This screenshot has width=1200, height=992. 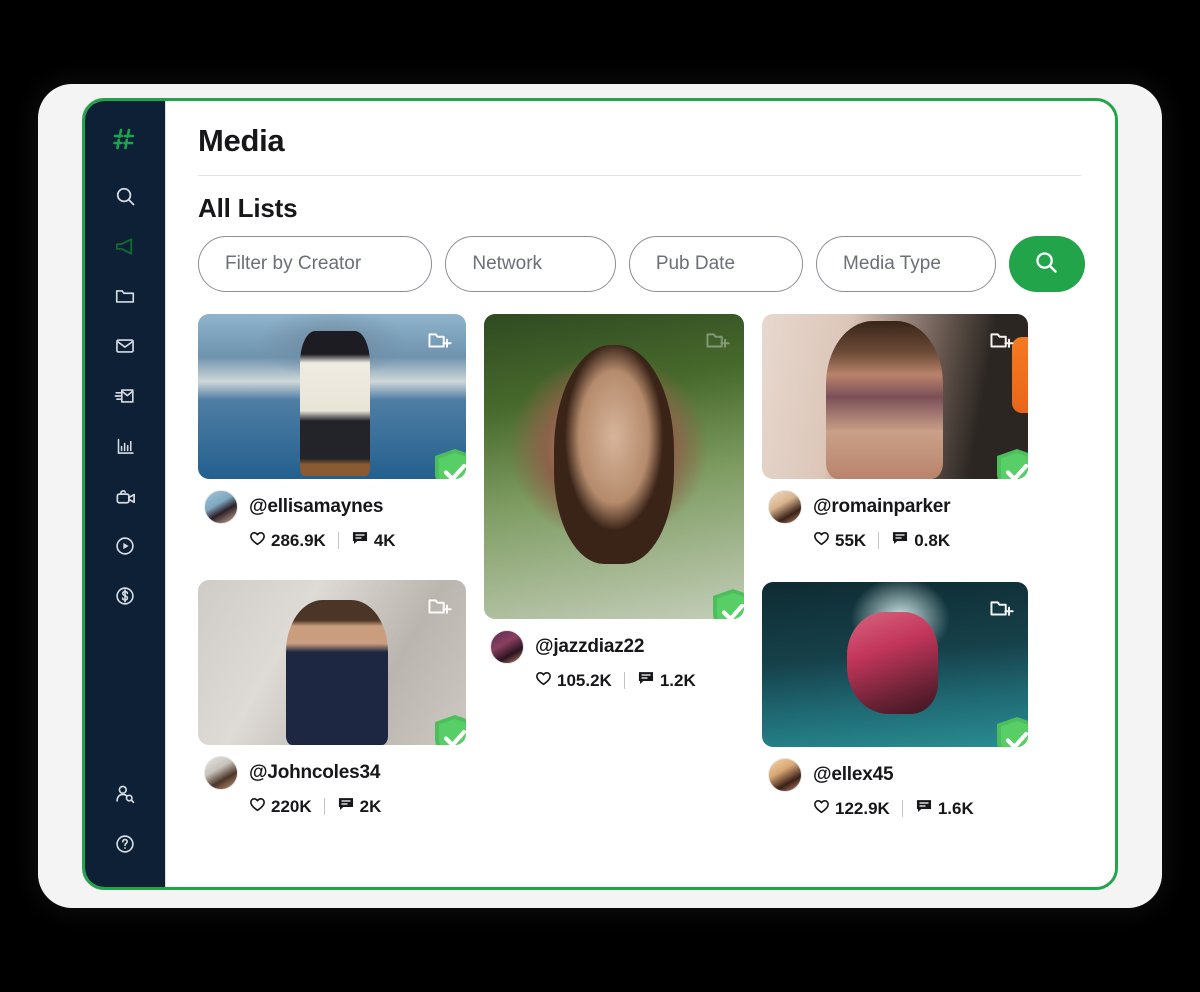 I want to click on sidebar, so click(x=125, y=494).